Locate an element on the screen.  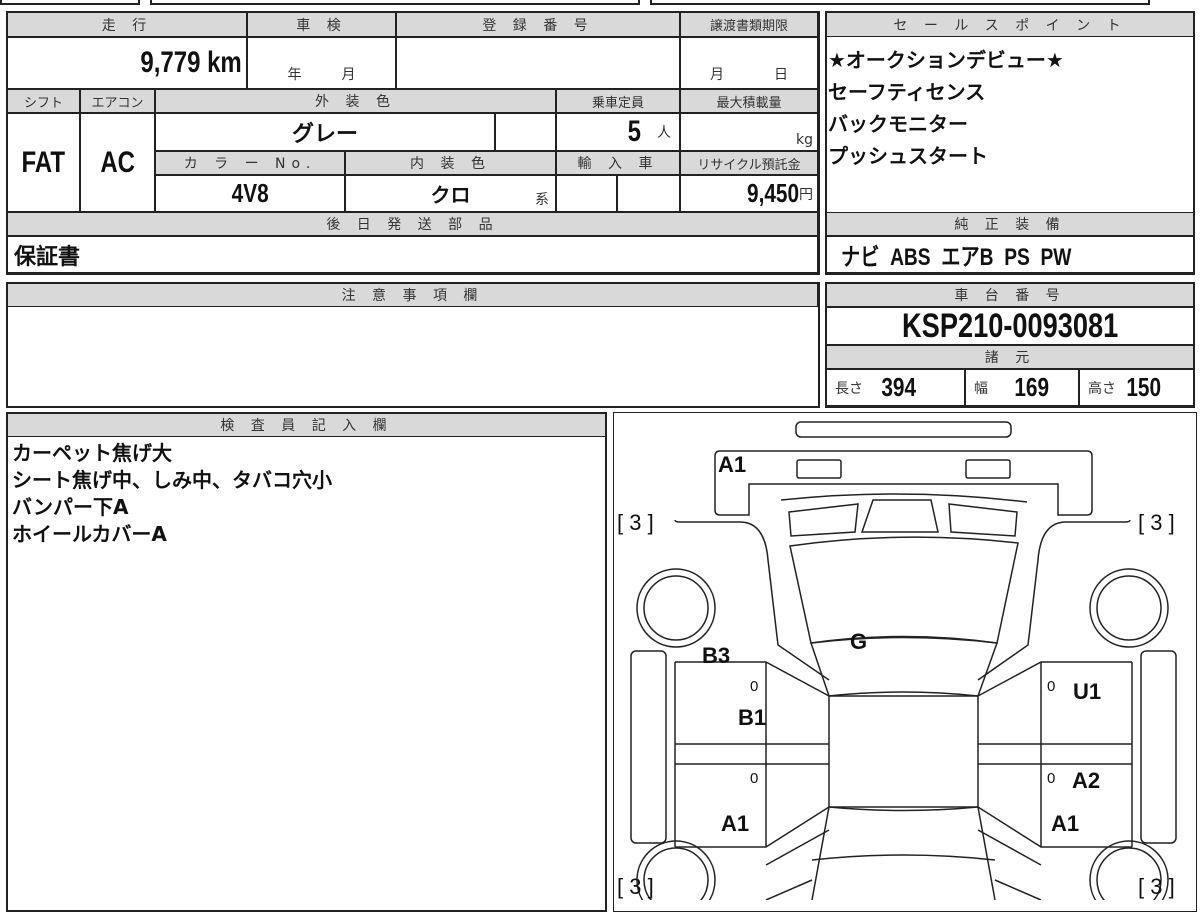
rear-spoiler is located at coordinates (903, 429).